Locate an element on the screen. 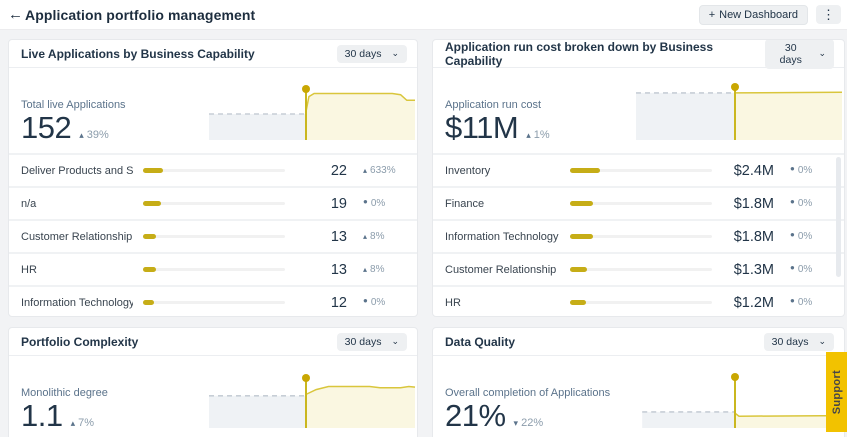 This screenshot has width=847, height=437. new-dashboard-label: New Dashboard is located at coordinates (758, 14).